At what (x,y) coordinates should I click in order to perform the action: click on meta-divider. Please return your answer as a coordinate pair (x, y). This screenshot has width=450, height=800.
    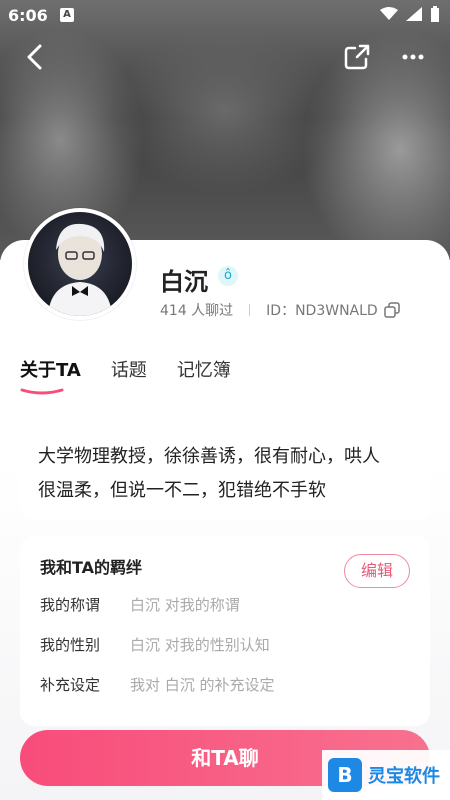
    Looking at the image, I should click on (250, 310).